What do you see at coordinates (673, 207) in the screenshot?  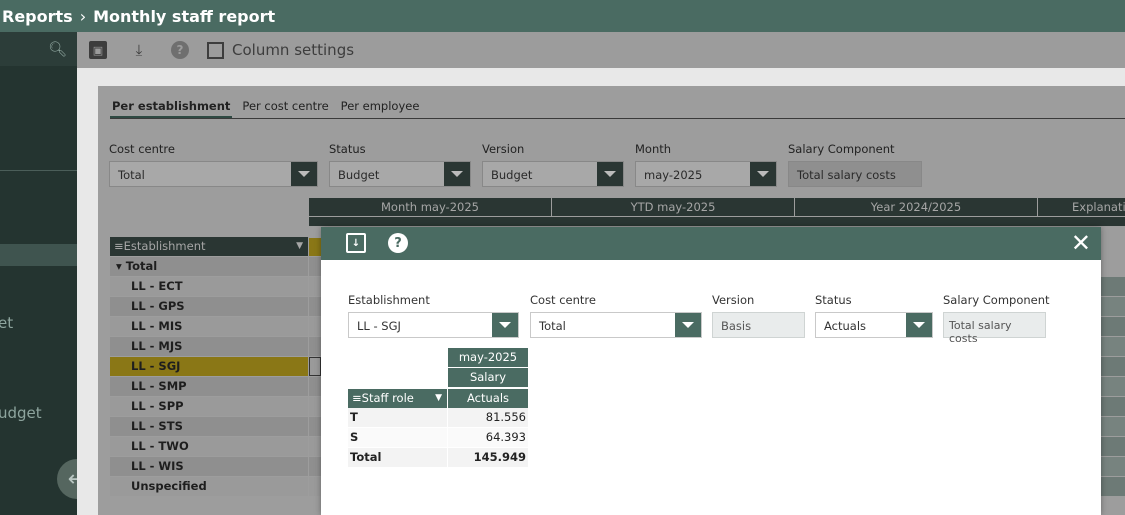 I see `grid-column-group: YTD may-2025` at bounding box center [673, 207].